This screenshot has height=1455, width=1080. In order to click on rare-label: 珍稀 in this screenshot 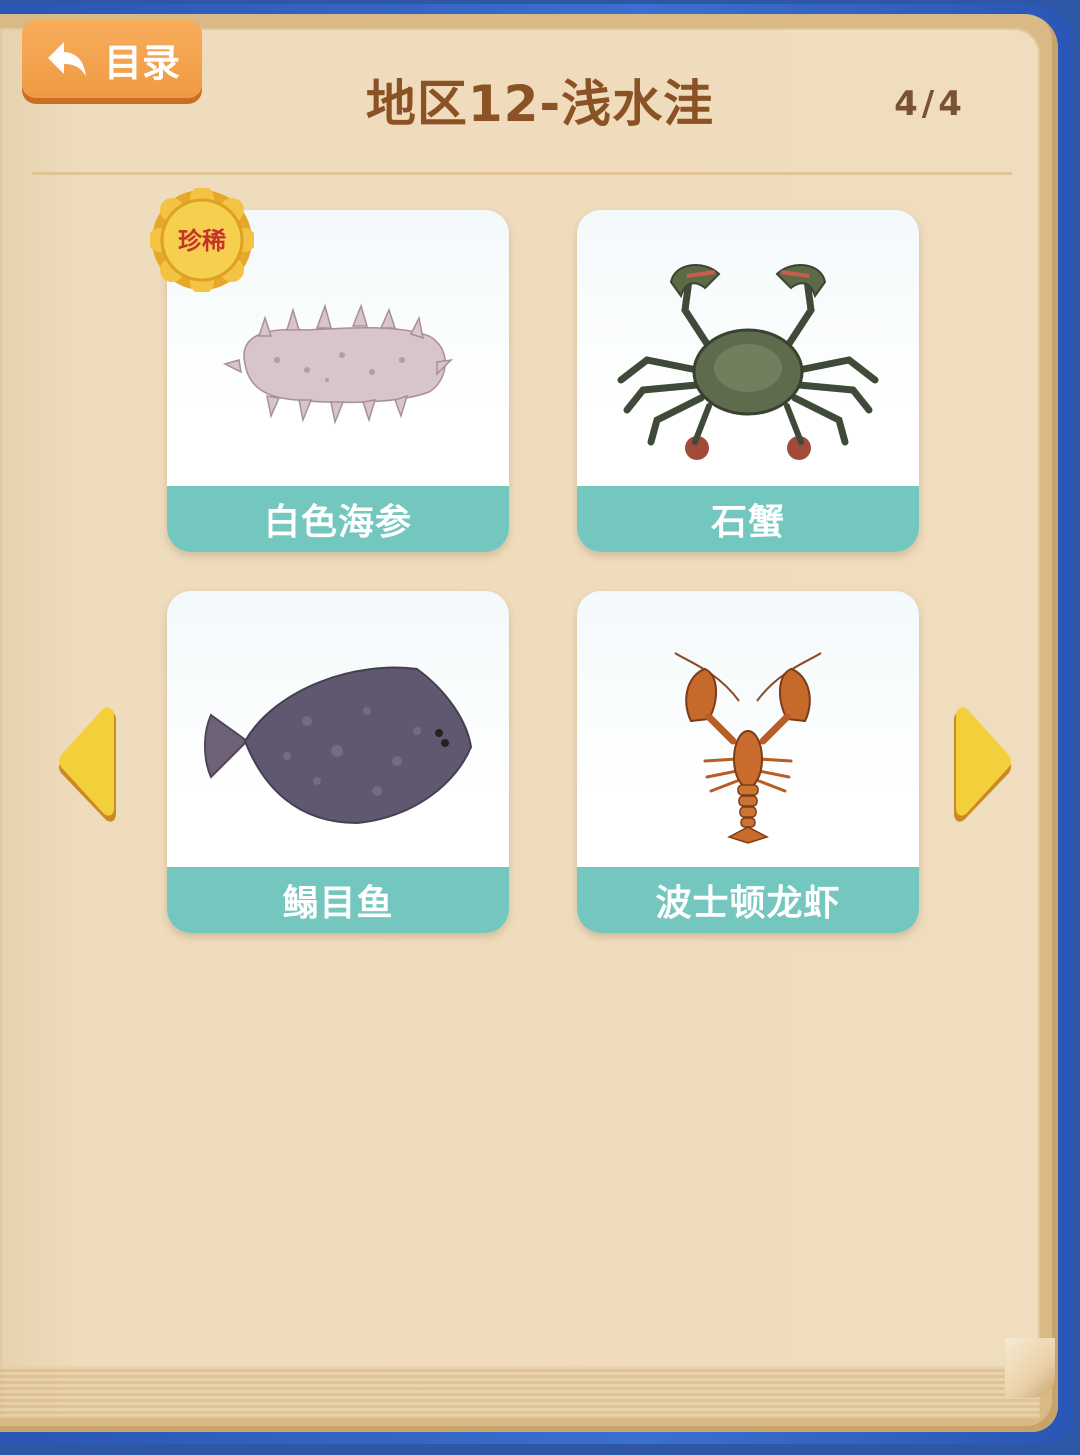, I will do `click(202, 241)`.